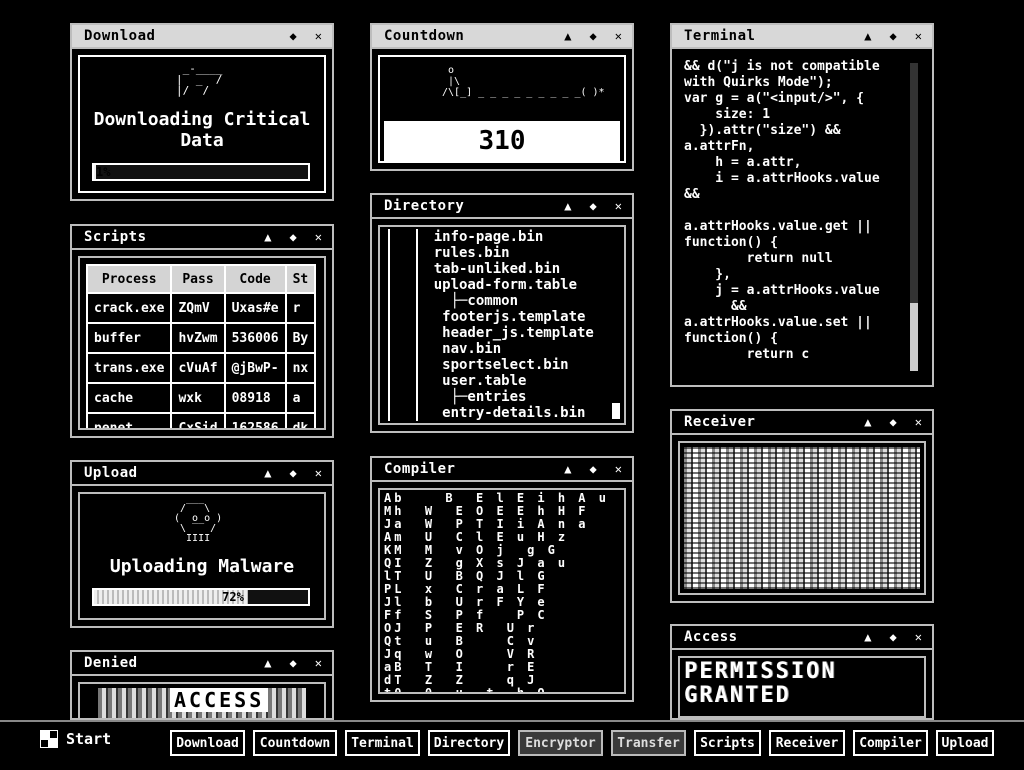  Describe the element at coordinates (198, 338) in the screenshot. I see `table-cell: hvZwm` at that location.